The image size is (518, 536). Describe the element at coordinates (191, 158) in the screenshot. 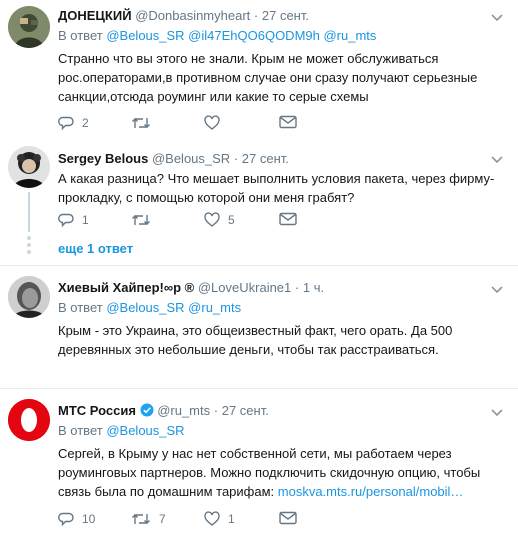

I see `author-handle: @Belous_SR` at that location.